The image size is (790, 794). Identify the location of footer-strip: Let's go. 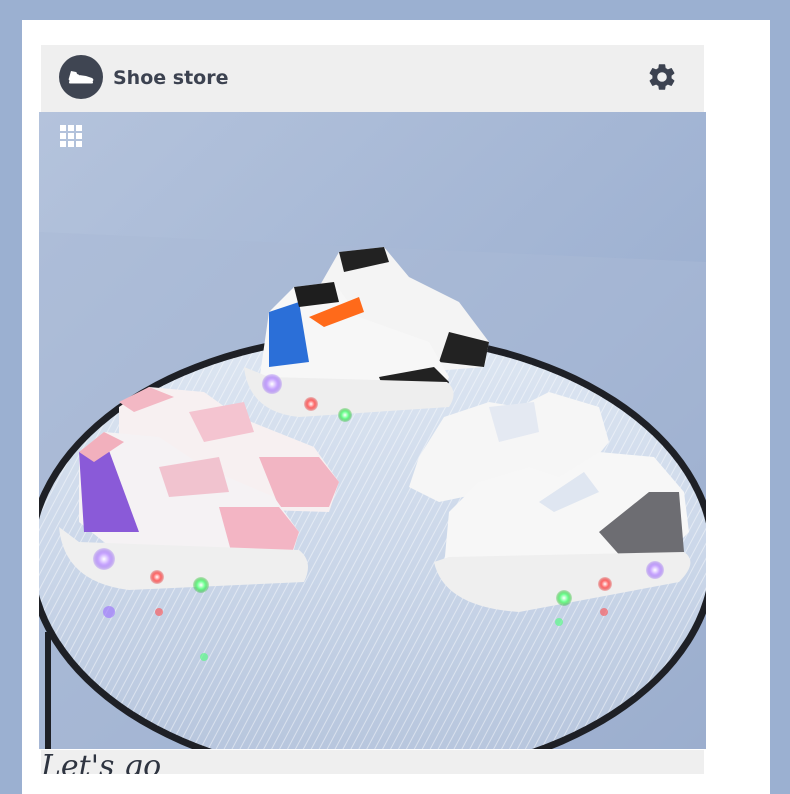
(372, 762).